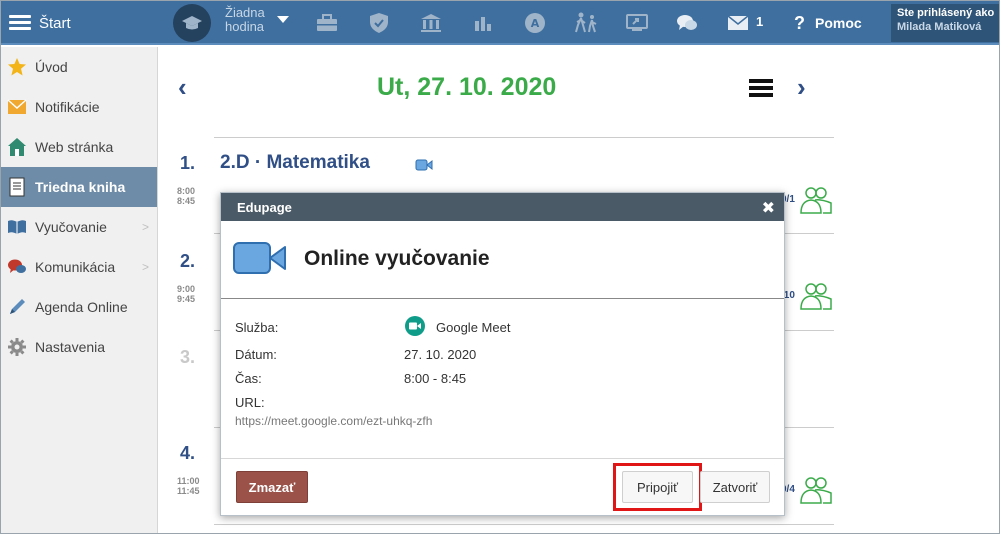 The image size is (1000, 534). What do you see at coordinates (415, 328) in the screenshot?
I see `google-meet-icon` at bounding box center [415, 328].